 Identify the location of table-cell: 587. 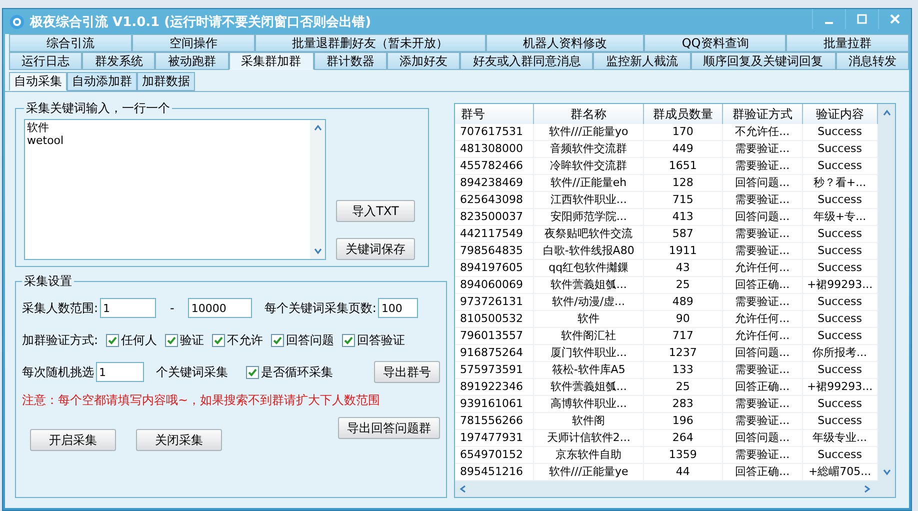
(684, 234).